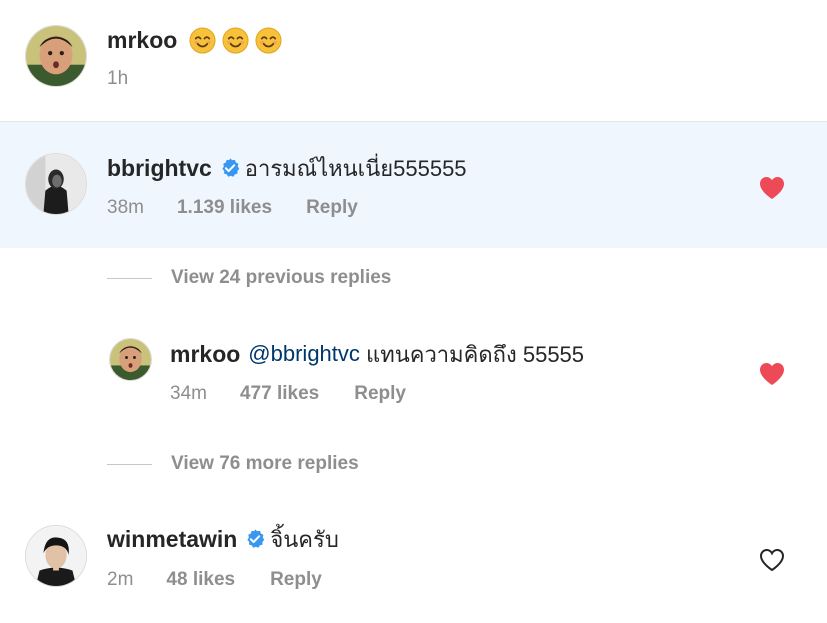 This screenshot has height=623, width=827. I want to click on mention-link: @bbrightvc, so click(304, 354).